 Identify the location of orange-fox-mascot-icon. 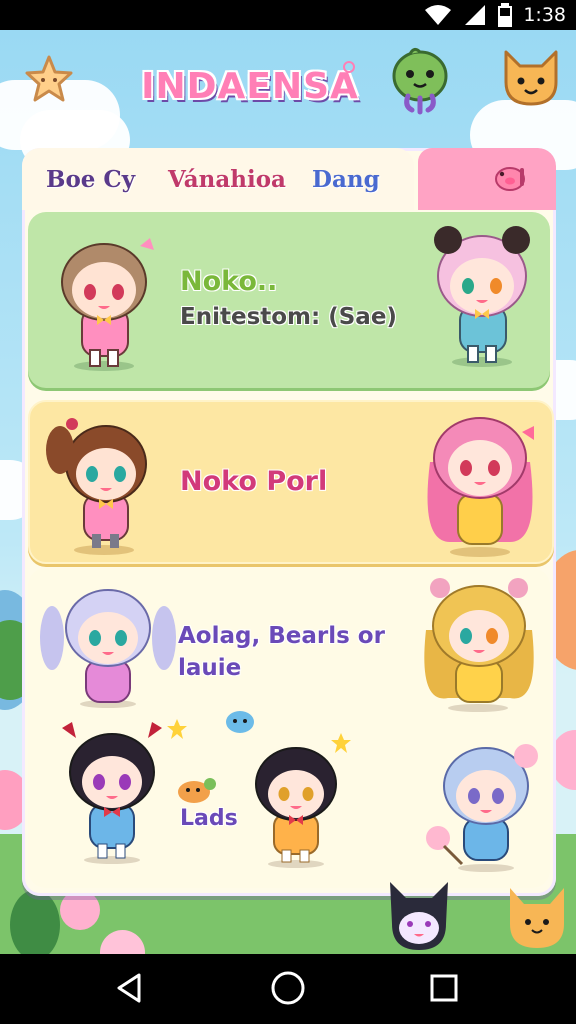
(537, 918).